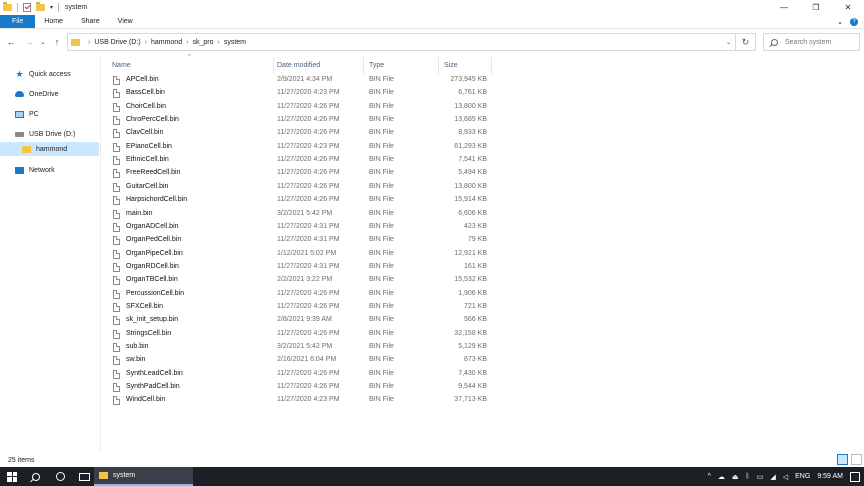  I want to click on table-row: sw.bin 2/16/2021 6:04 PM BIN File 873 KB, so click(352, 360).